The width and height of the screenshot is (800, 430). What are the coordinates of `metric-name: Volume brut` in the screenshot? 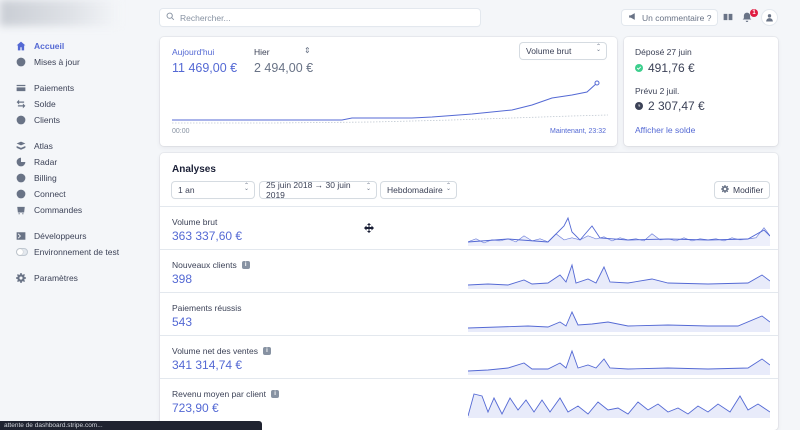 It's located at (194, 222).